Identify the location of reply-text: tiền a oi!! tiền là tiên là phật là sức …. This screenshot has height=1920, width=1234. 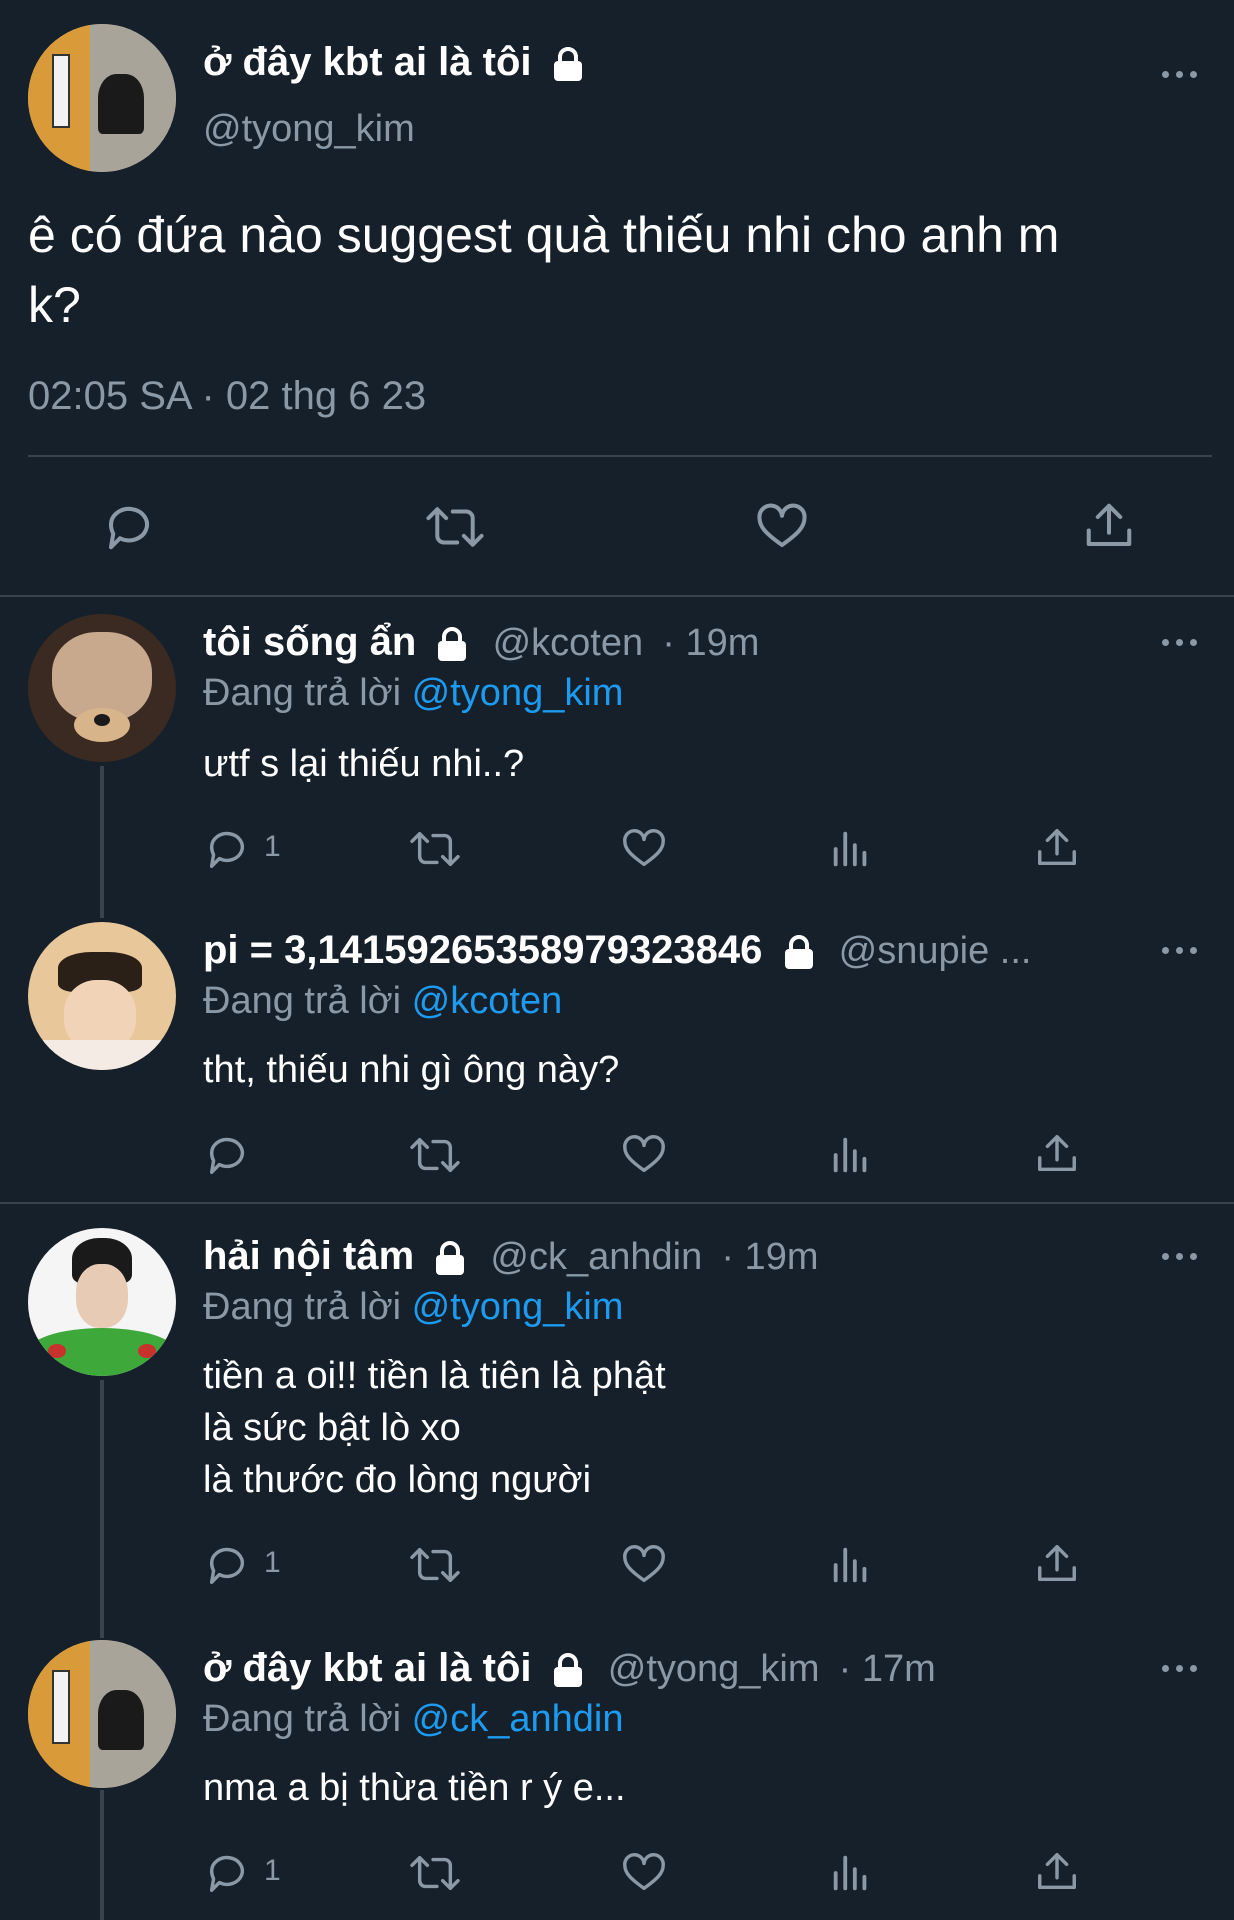
(434, 1428).